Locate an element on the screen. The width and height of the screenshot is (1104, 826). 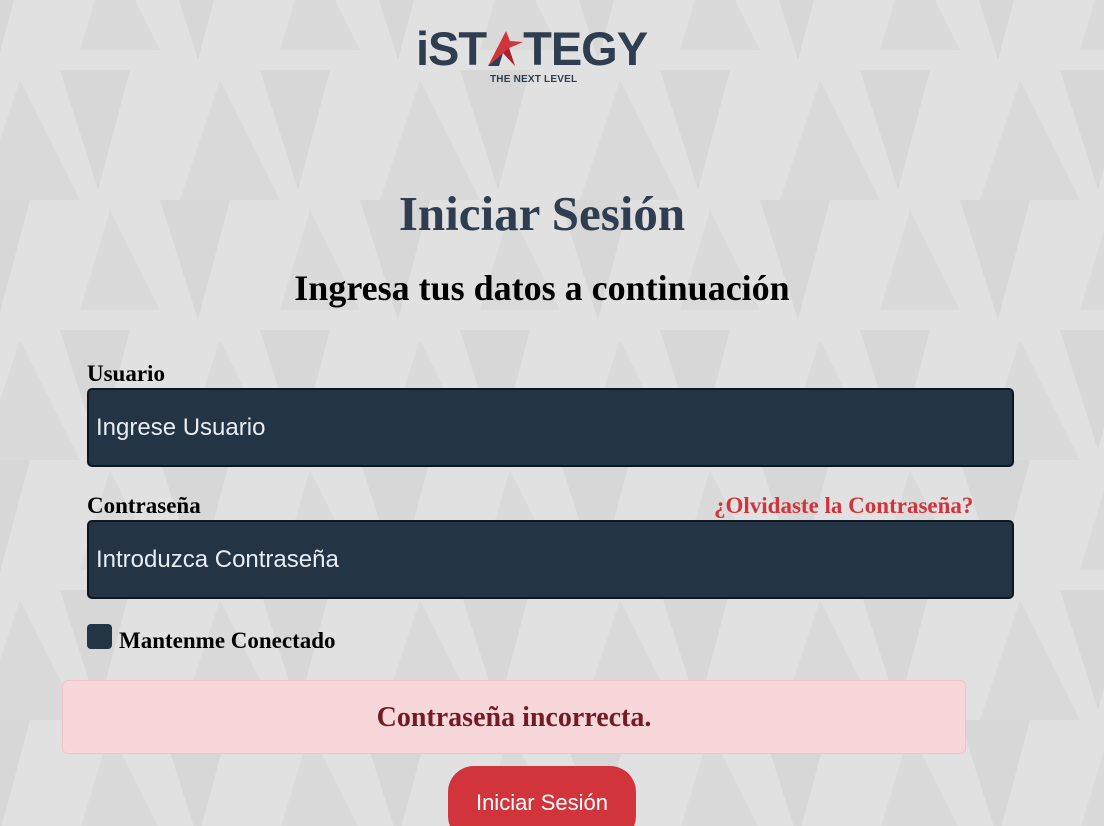
remember-me-checkbox is located at coordinates (99, 636).